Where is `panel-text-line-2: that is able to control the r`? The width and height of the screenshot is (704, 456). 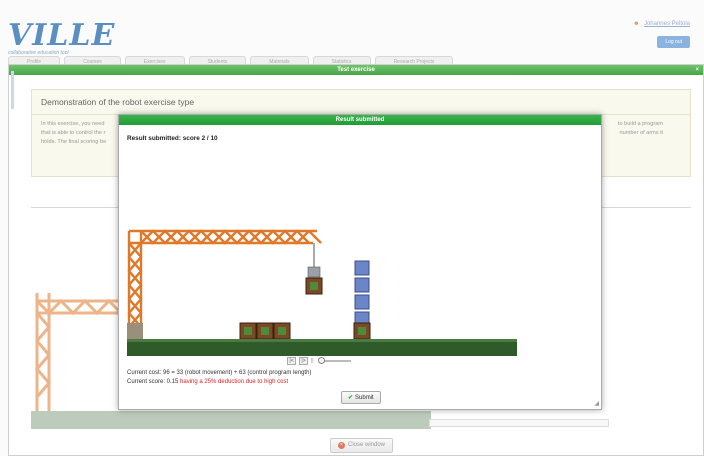
panel-text-line-2: that is able to control the r is located at coordinates (73, 133).